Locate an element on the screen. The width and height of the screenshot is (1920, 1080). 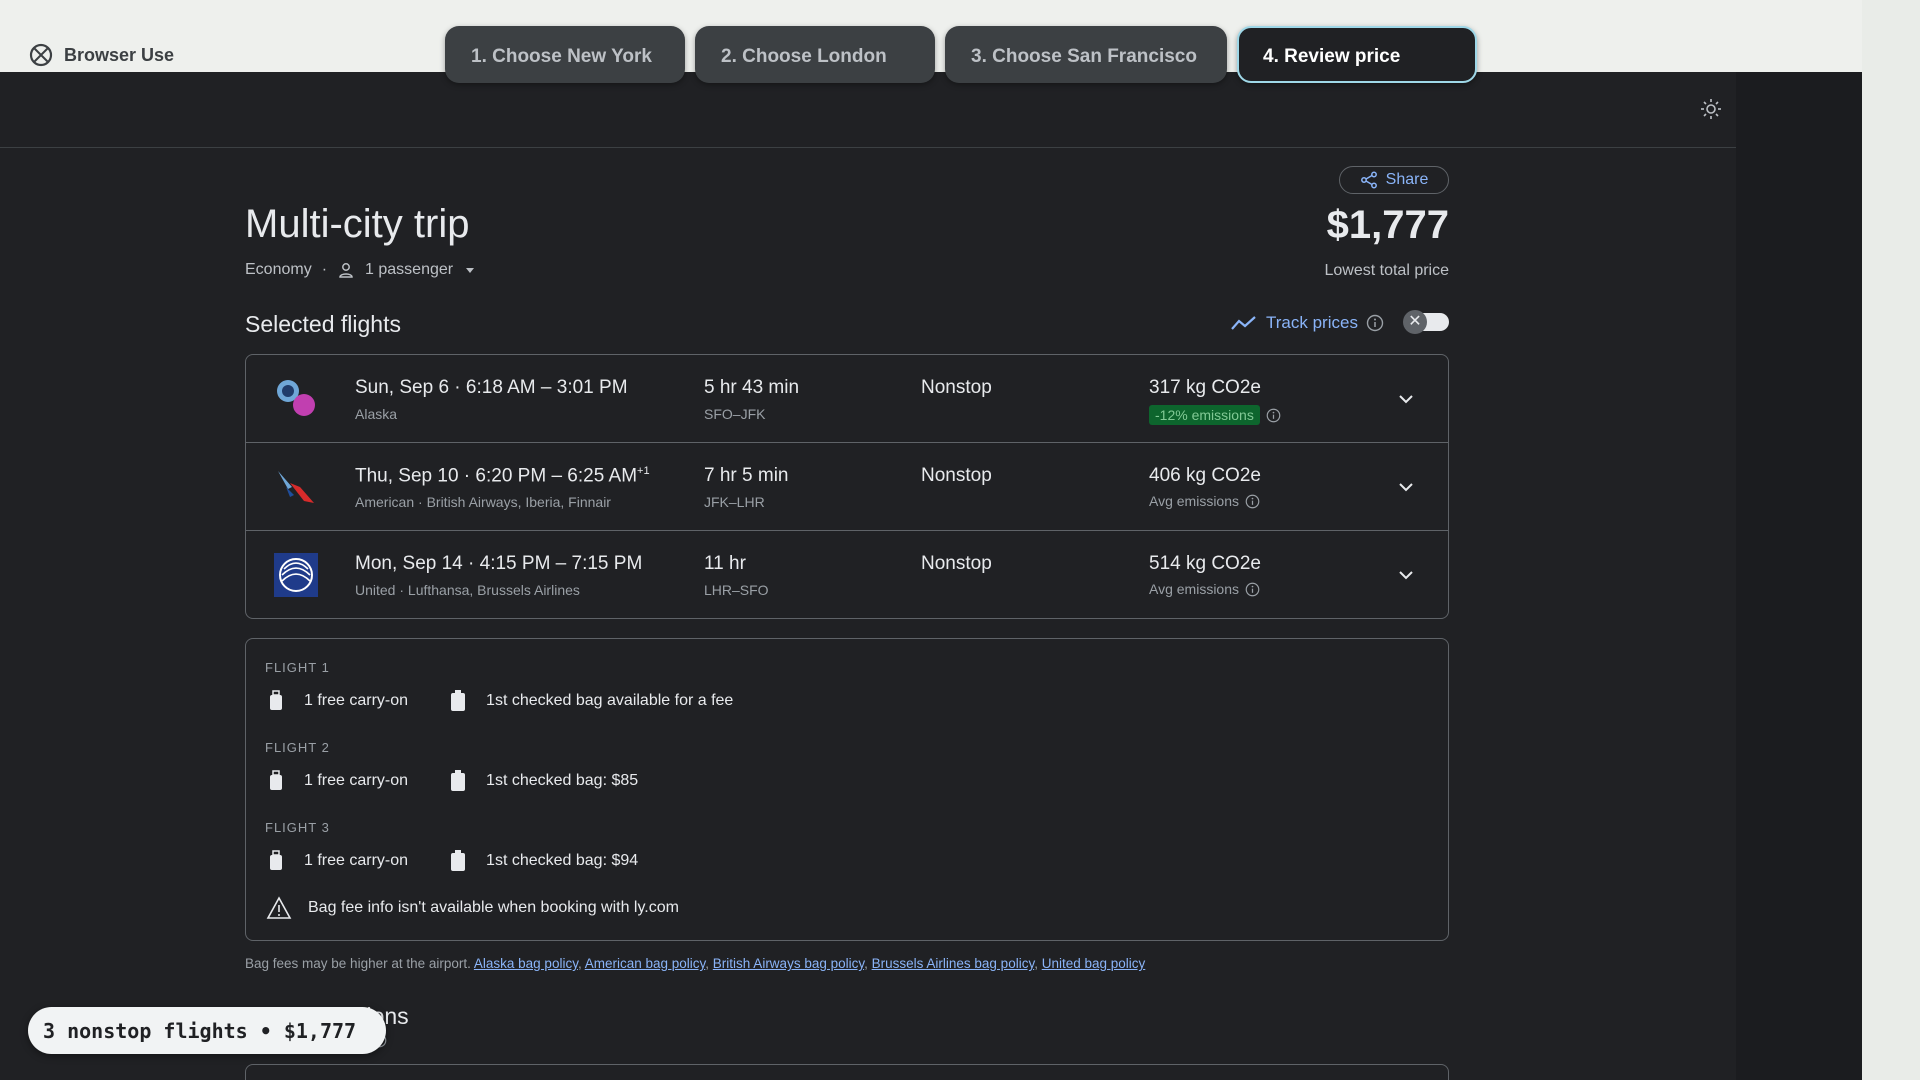
share-button: Share is located at coordinates (1394, 180).